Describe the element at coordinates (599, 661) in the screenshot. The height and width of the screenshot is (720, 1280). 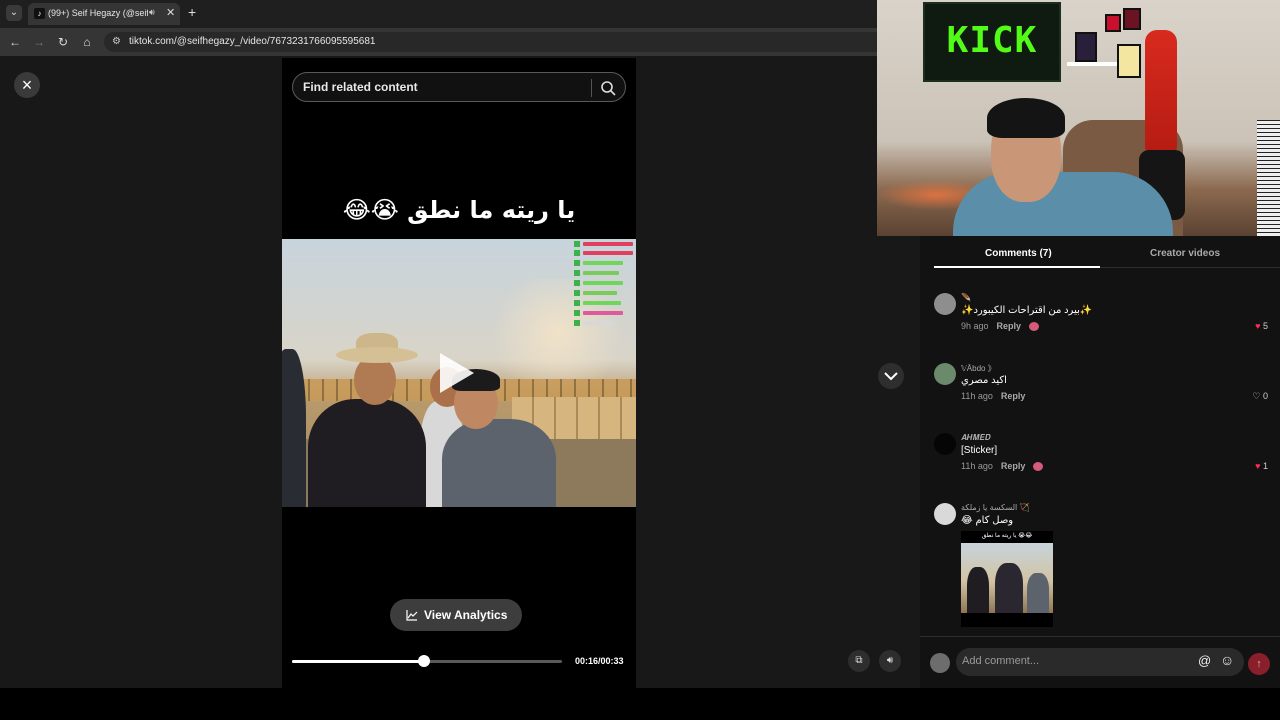
I see `video-time: 00:16/00:33` at that location.